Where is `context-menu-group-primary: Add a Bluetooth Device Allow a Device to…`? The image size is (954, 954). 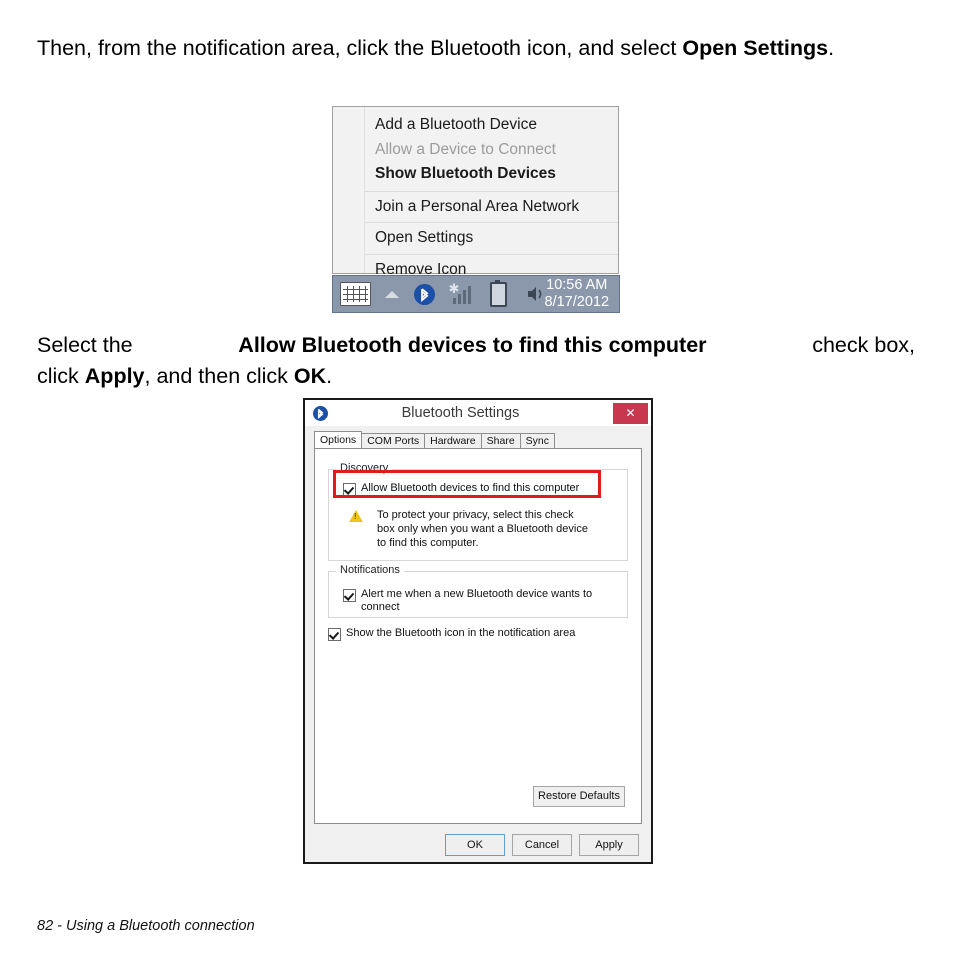 context-menu-group-primary: Add a Bluetooth Device Allow a Device to… is located at coordinates (491, 149).